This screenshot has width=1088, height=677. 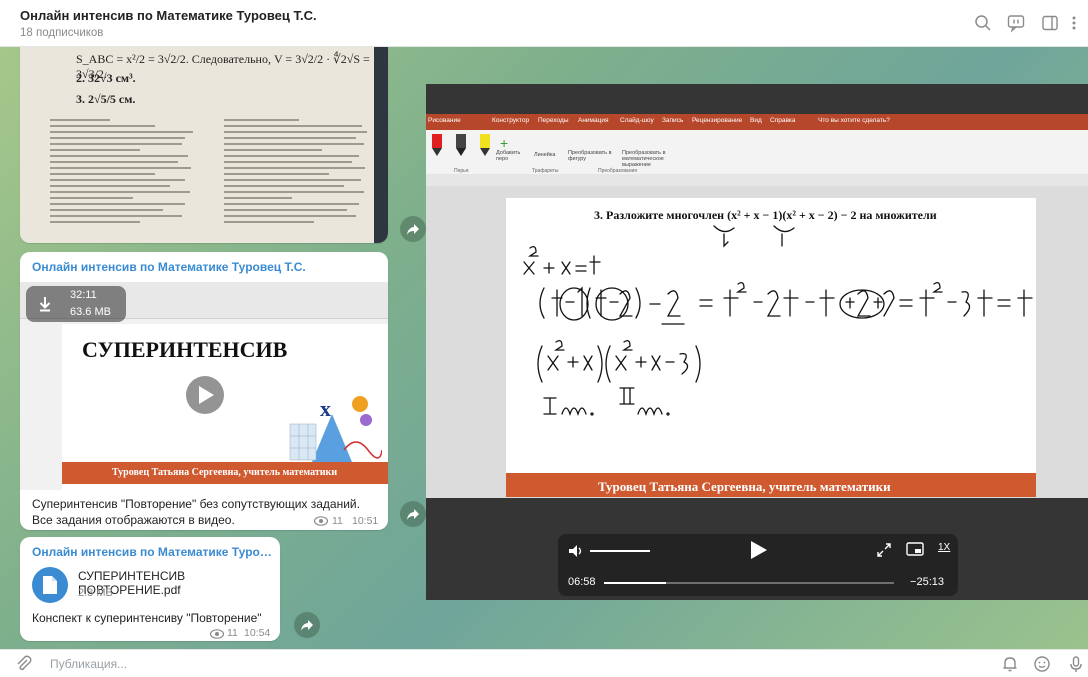 What do you see at coordinates (90, 312) in the screenshot?
I see `video-size: 63.6 MB` at bounding box center [90, 312].